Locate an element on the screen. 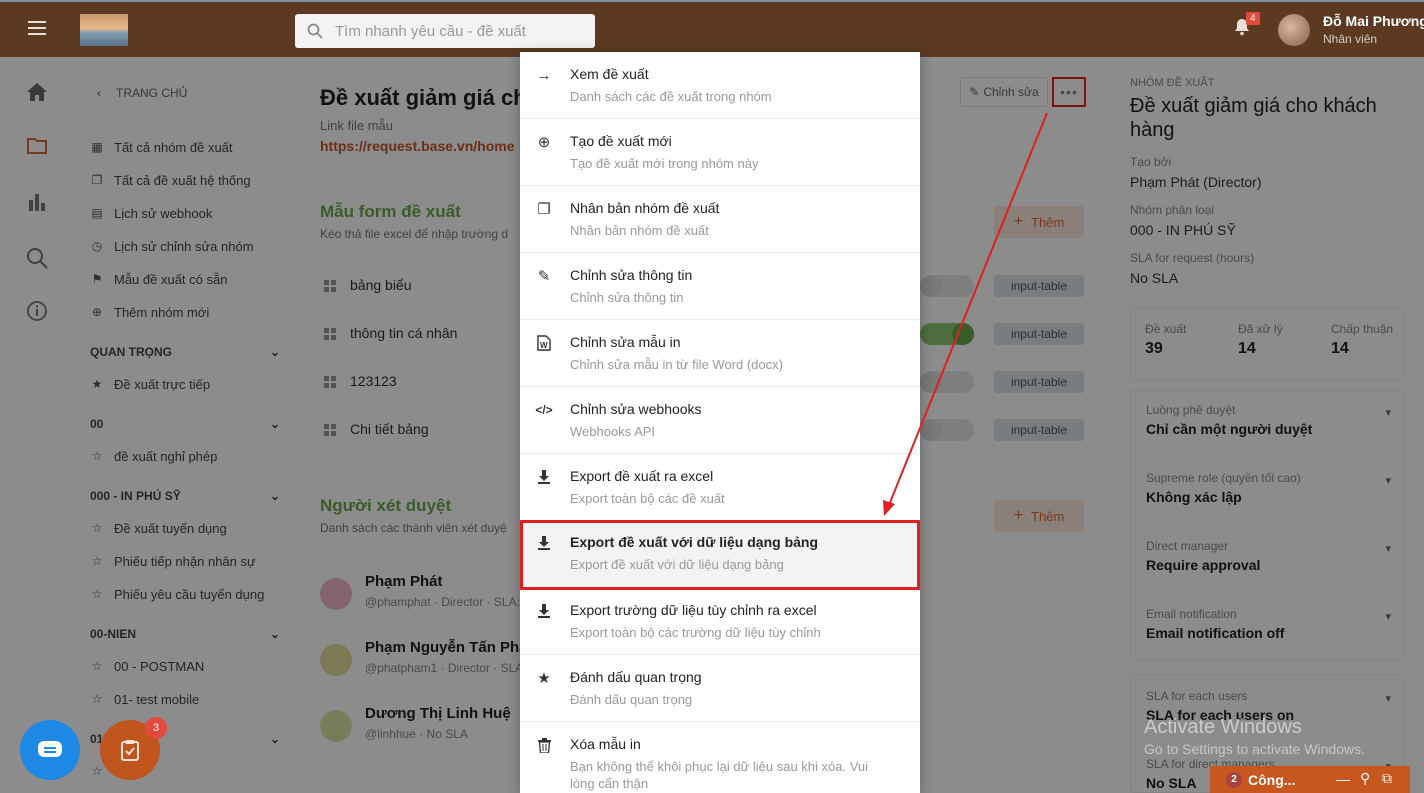 The width and height of the screenshot is (1424, 793). search-icon: ⚲ is located at coordinates (1365, 778).